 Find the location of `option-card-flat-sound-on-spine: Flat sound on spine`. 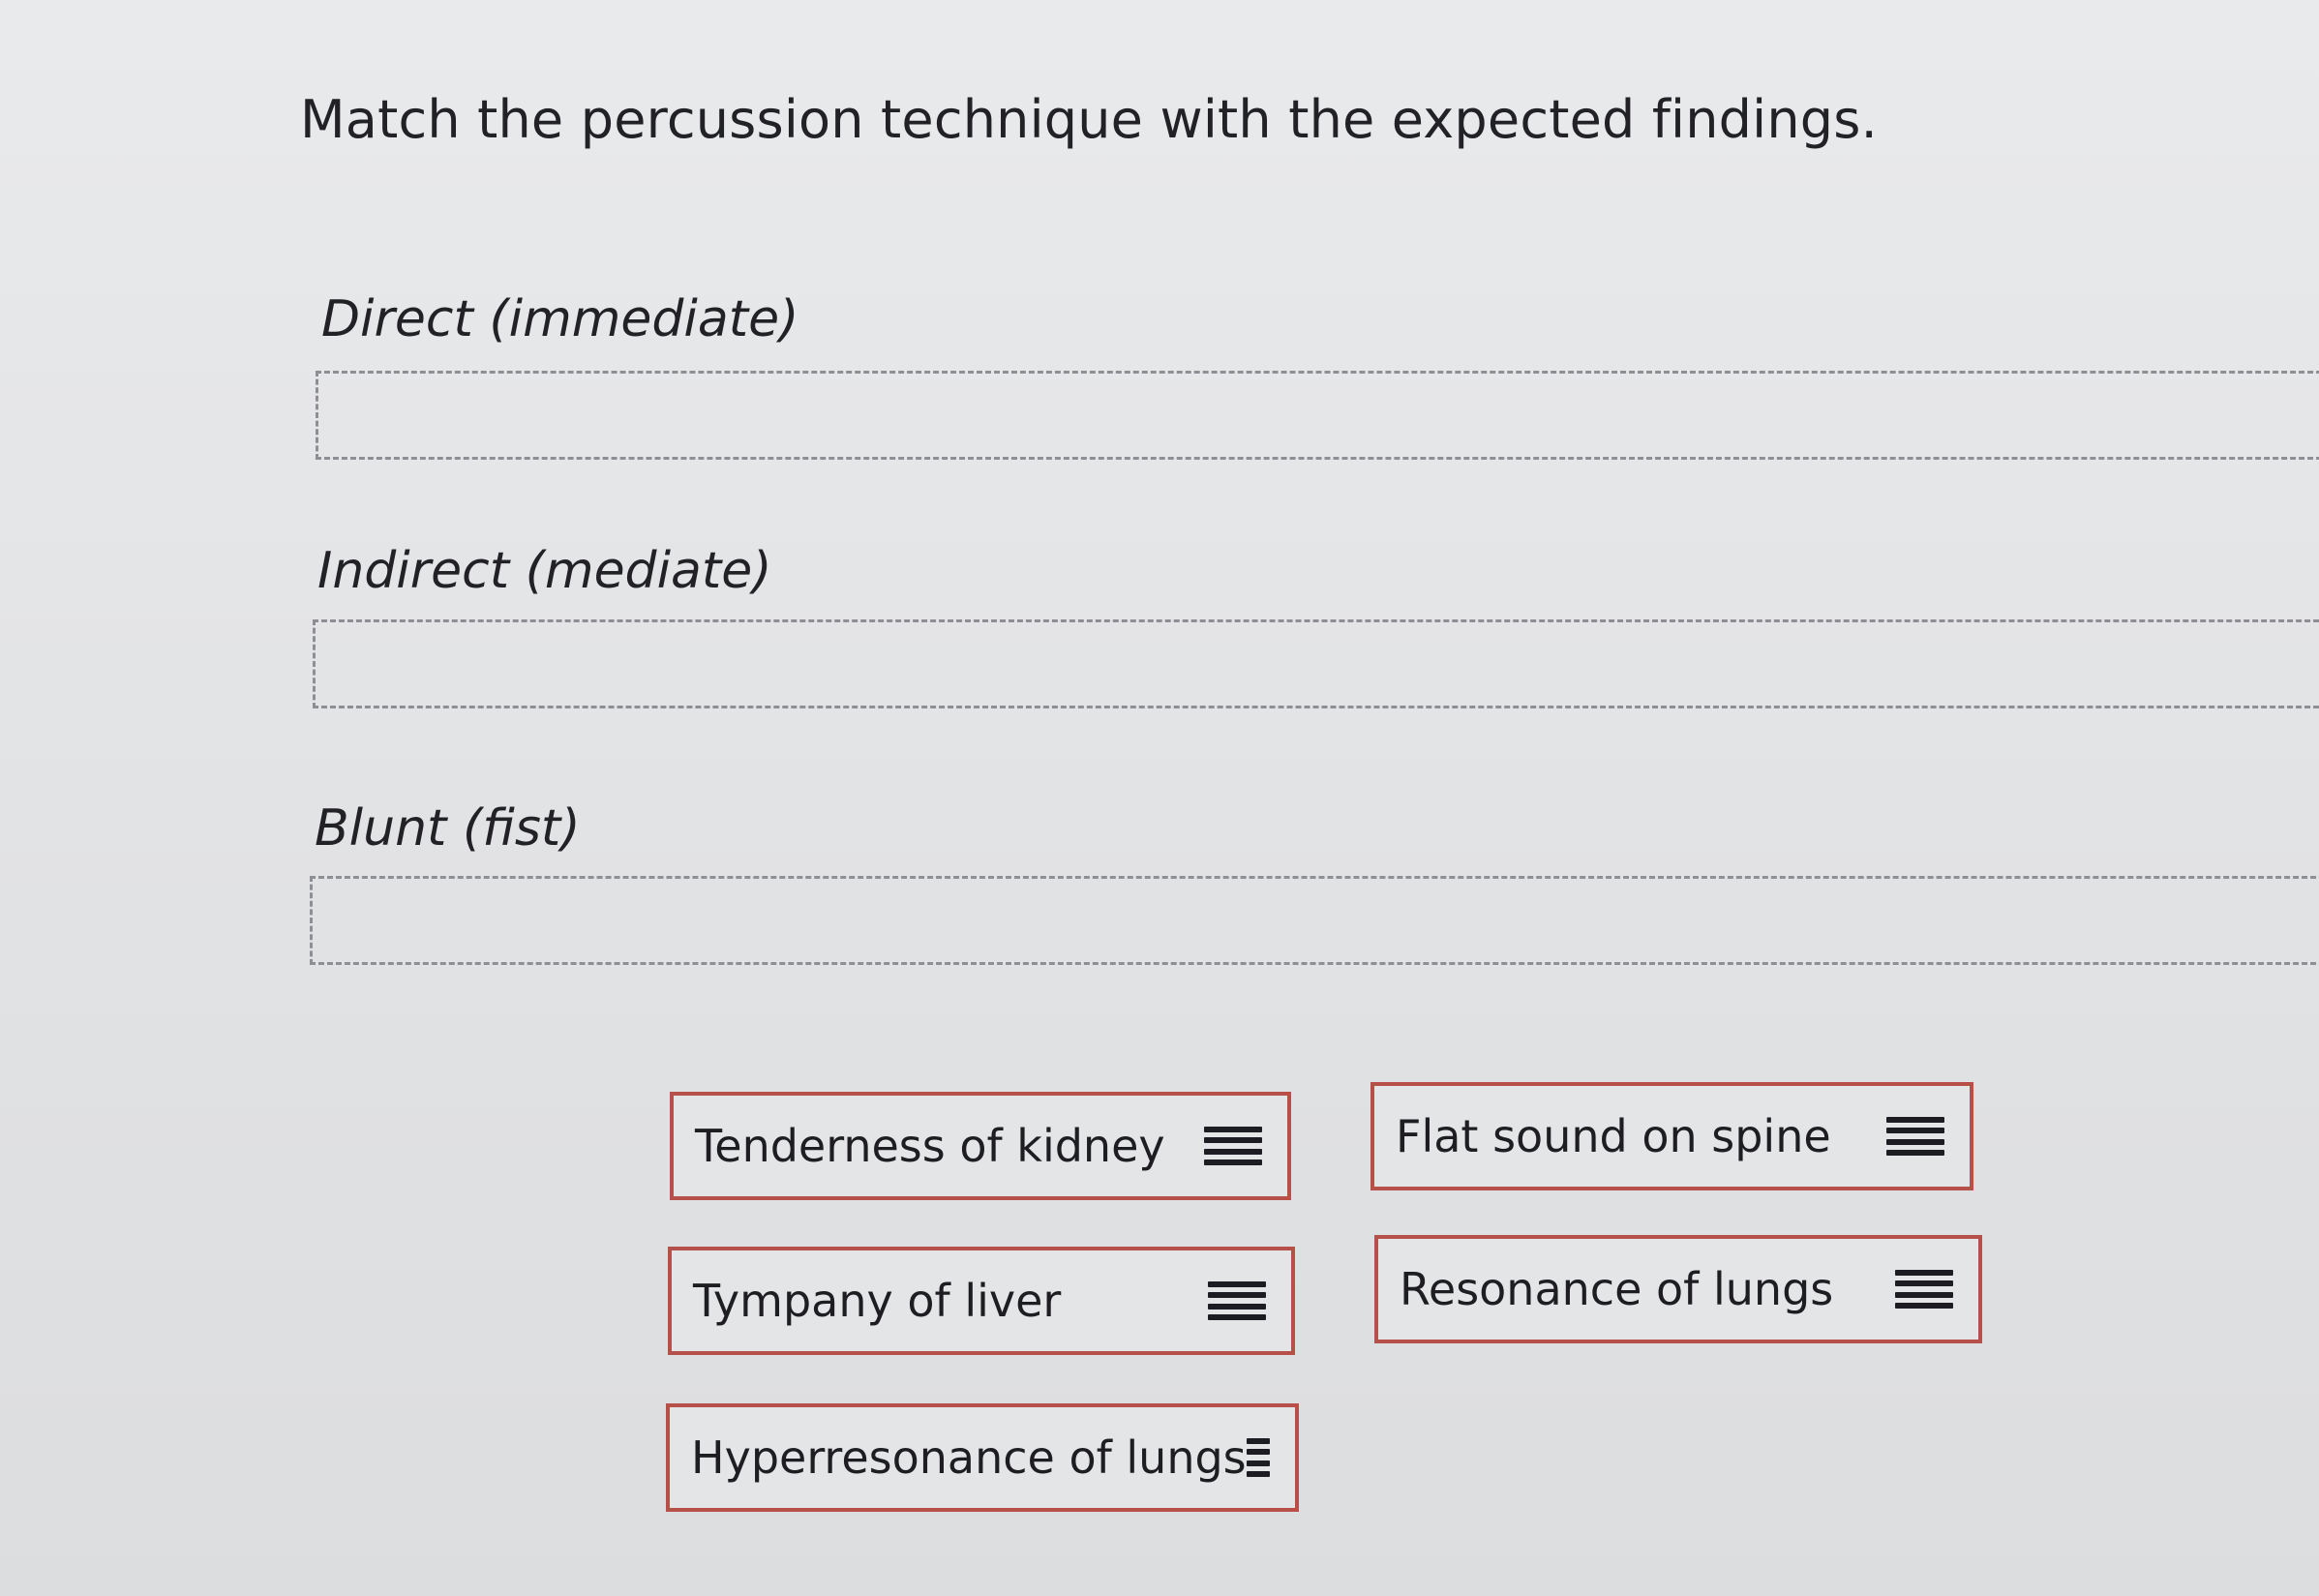

option-card-flat-sound-on-spine: Flat sound on spine is located at coordinates (1671, 1136).